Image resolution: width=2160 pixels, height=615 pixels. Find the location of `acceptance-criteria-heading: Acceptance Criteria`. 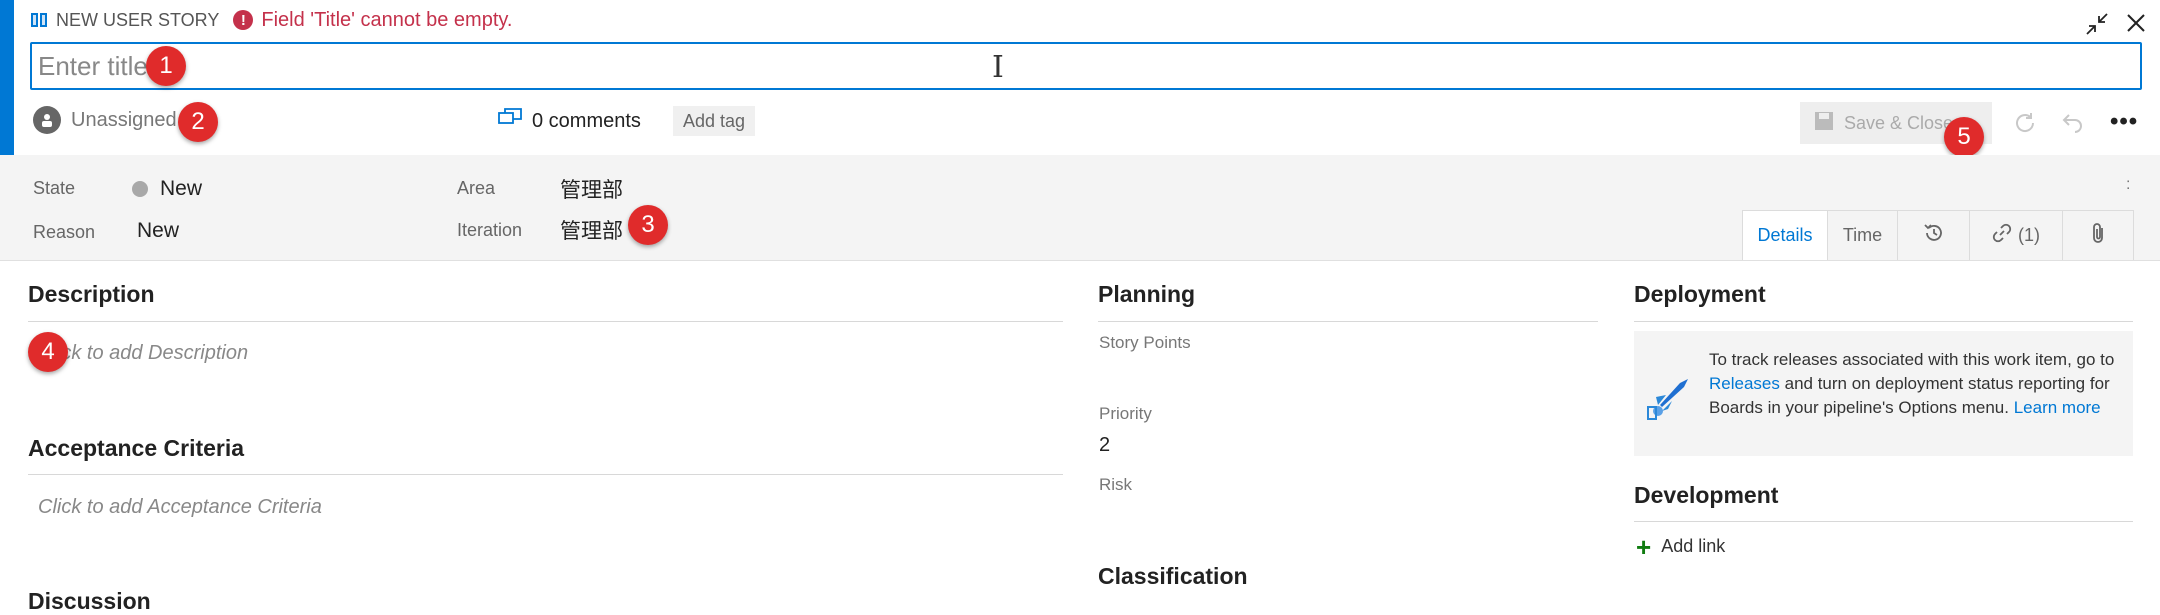

acceptance-criteria-heading: Acceptance Criteria is located at coordinates (136, 448).